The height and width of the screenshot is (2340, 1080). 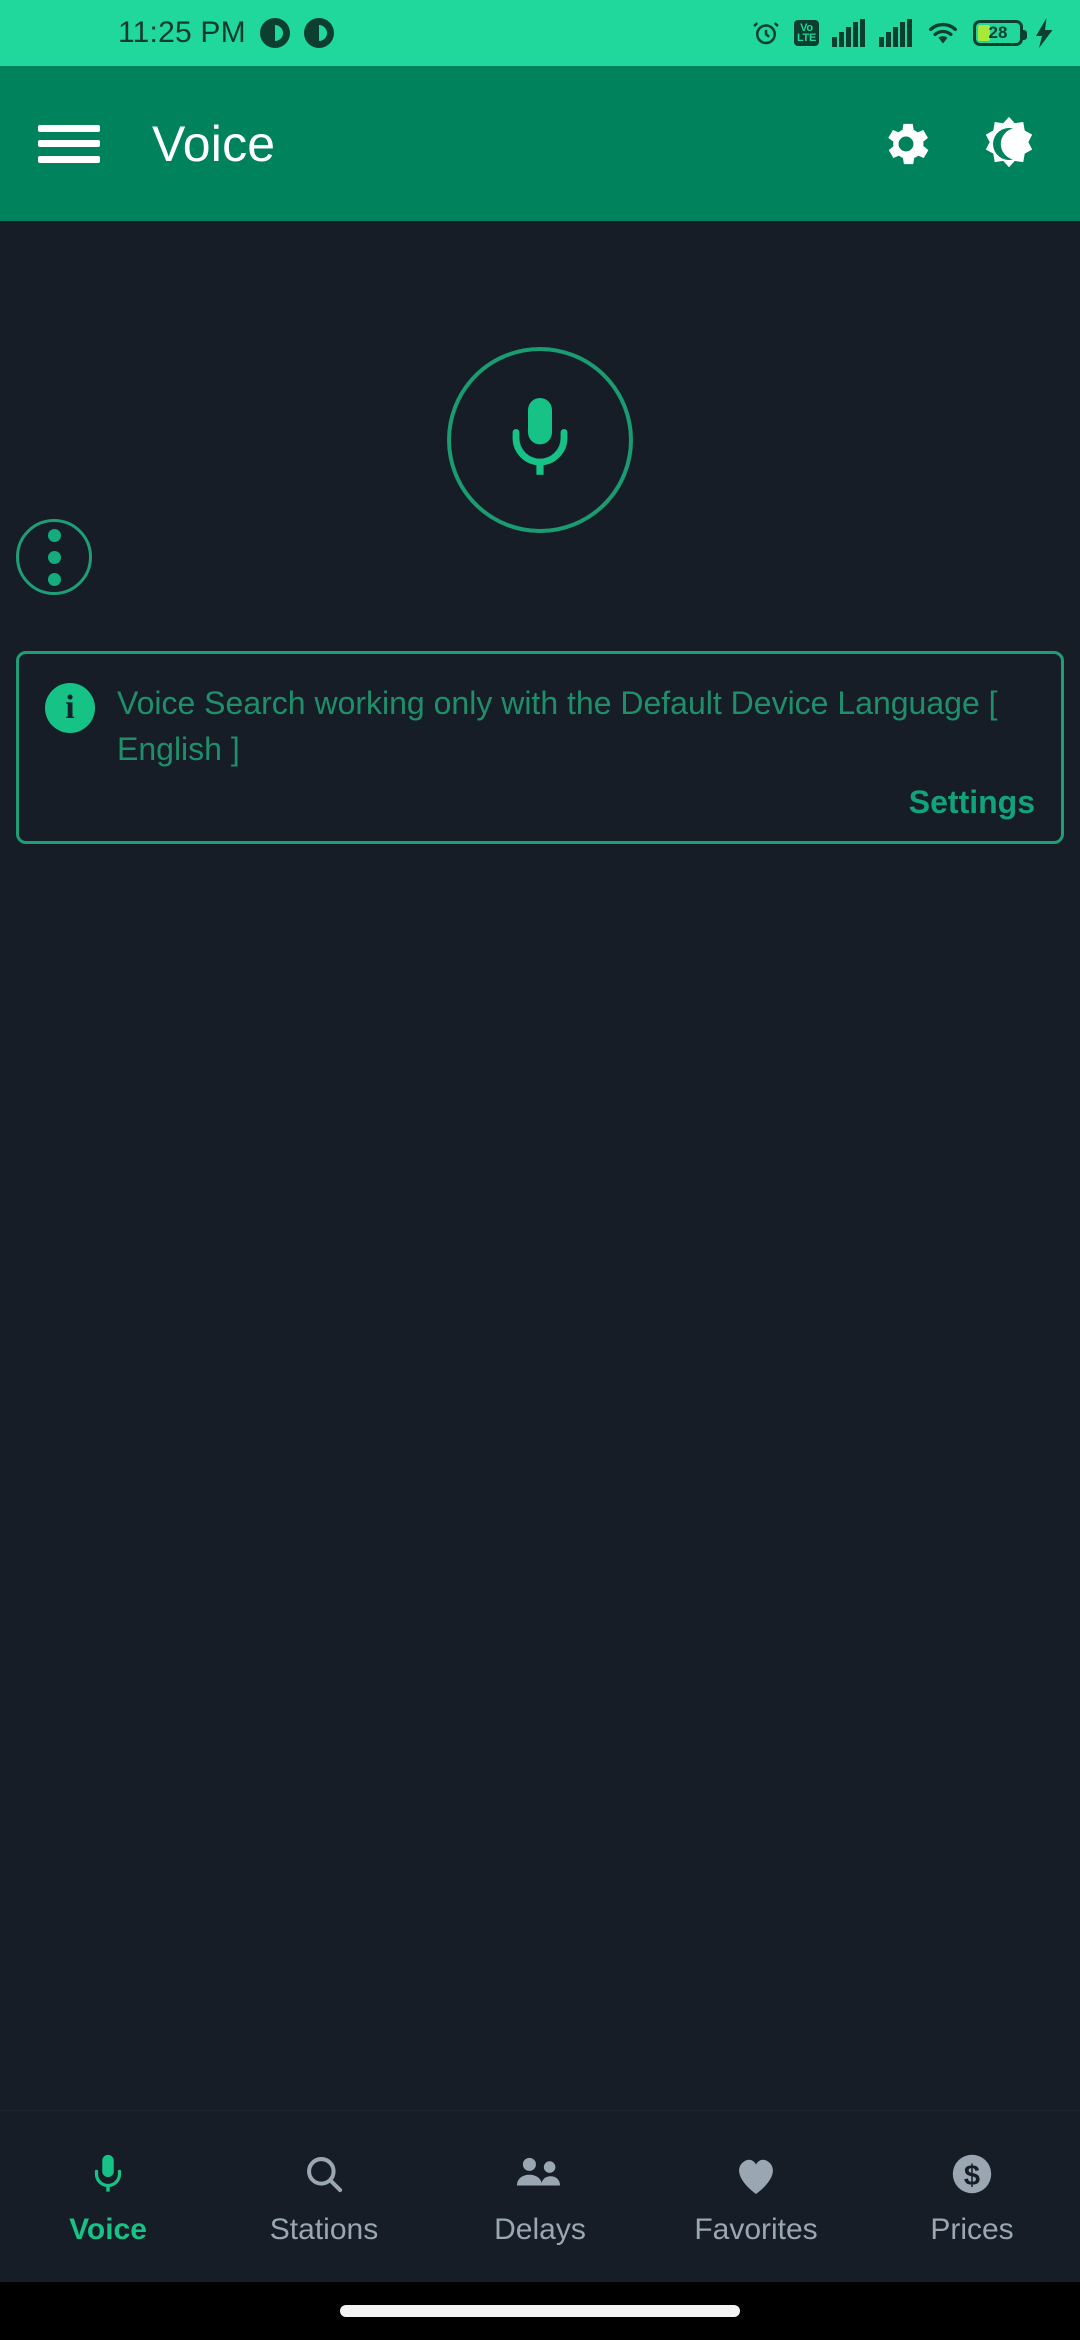 I want to click on page-title: Voice, so click(x=214, y=143).